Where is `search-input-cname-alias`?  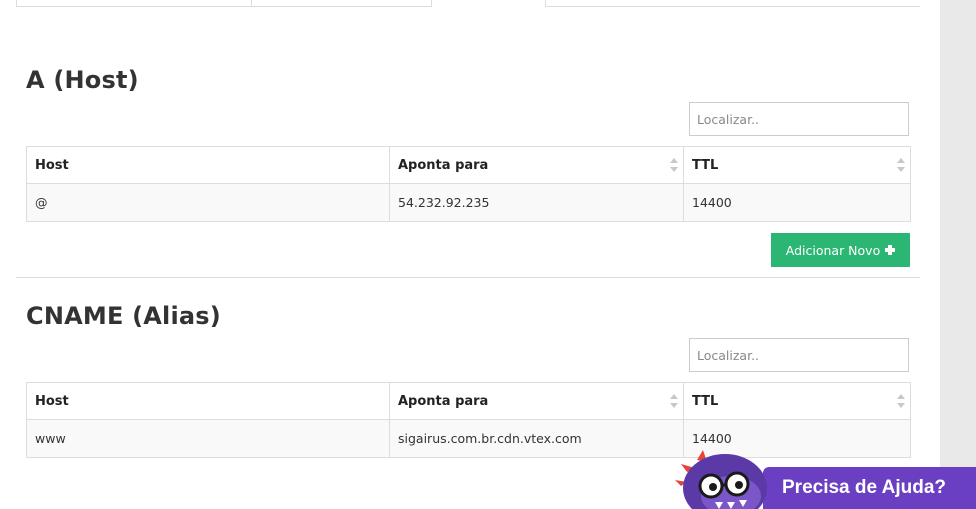
search-input-cname-alias is located at coordinates (799, 355).